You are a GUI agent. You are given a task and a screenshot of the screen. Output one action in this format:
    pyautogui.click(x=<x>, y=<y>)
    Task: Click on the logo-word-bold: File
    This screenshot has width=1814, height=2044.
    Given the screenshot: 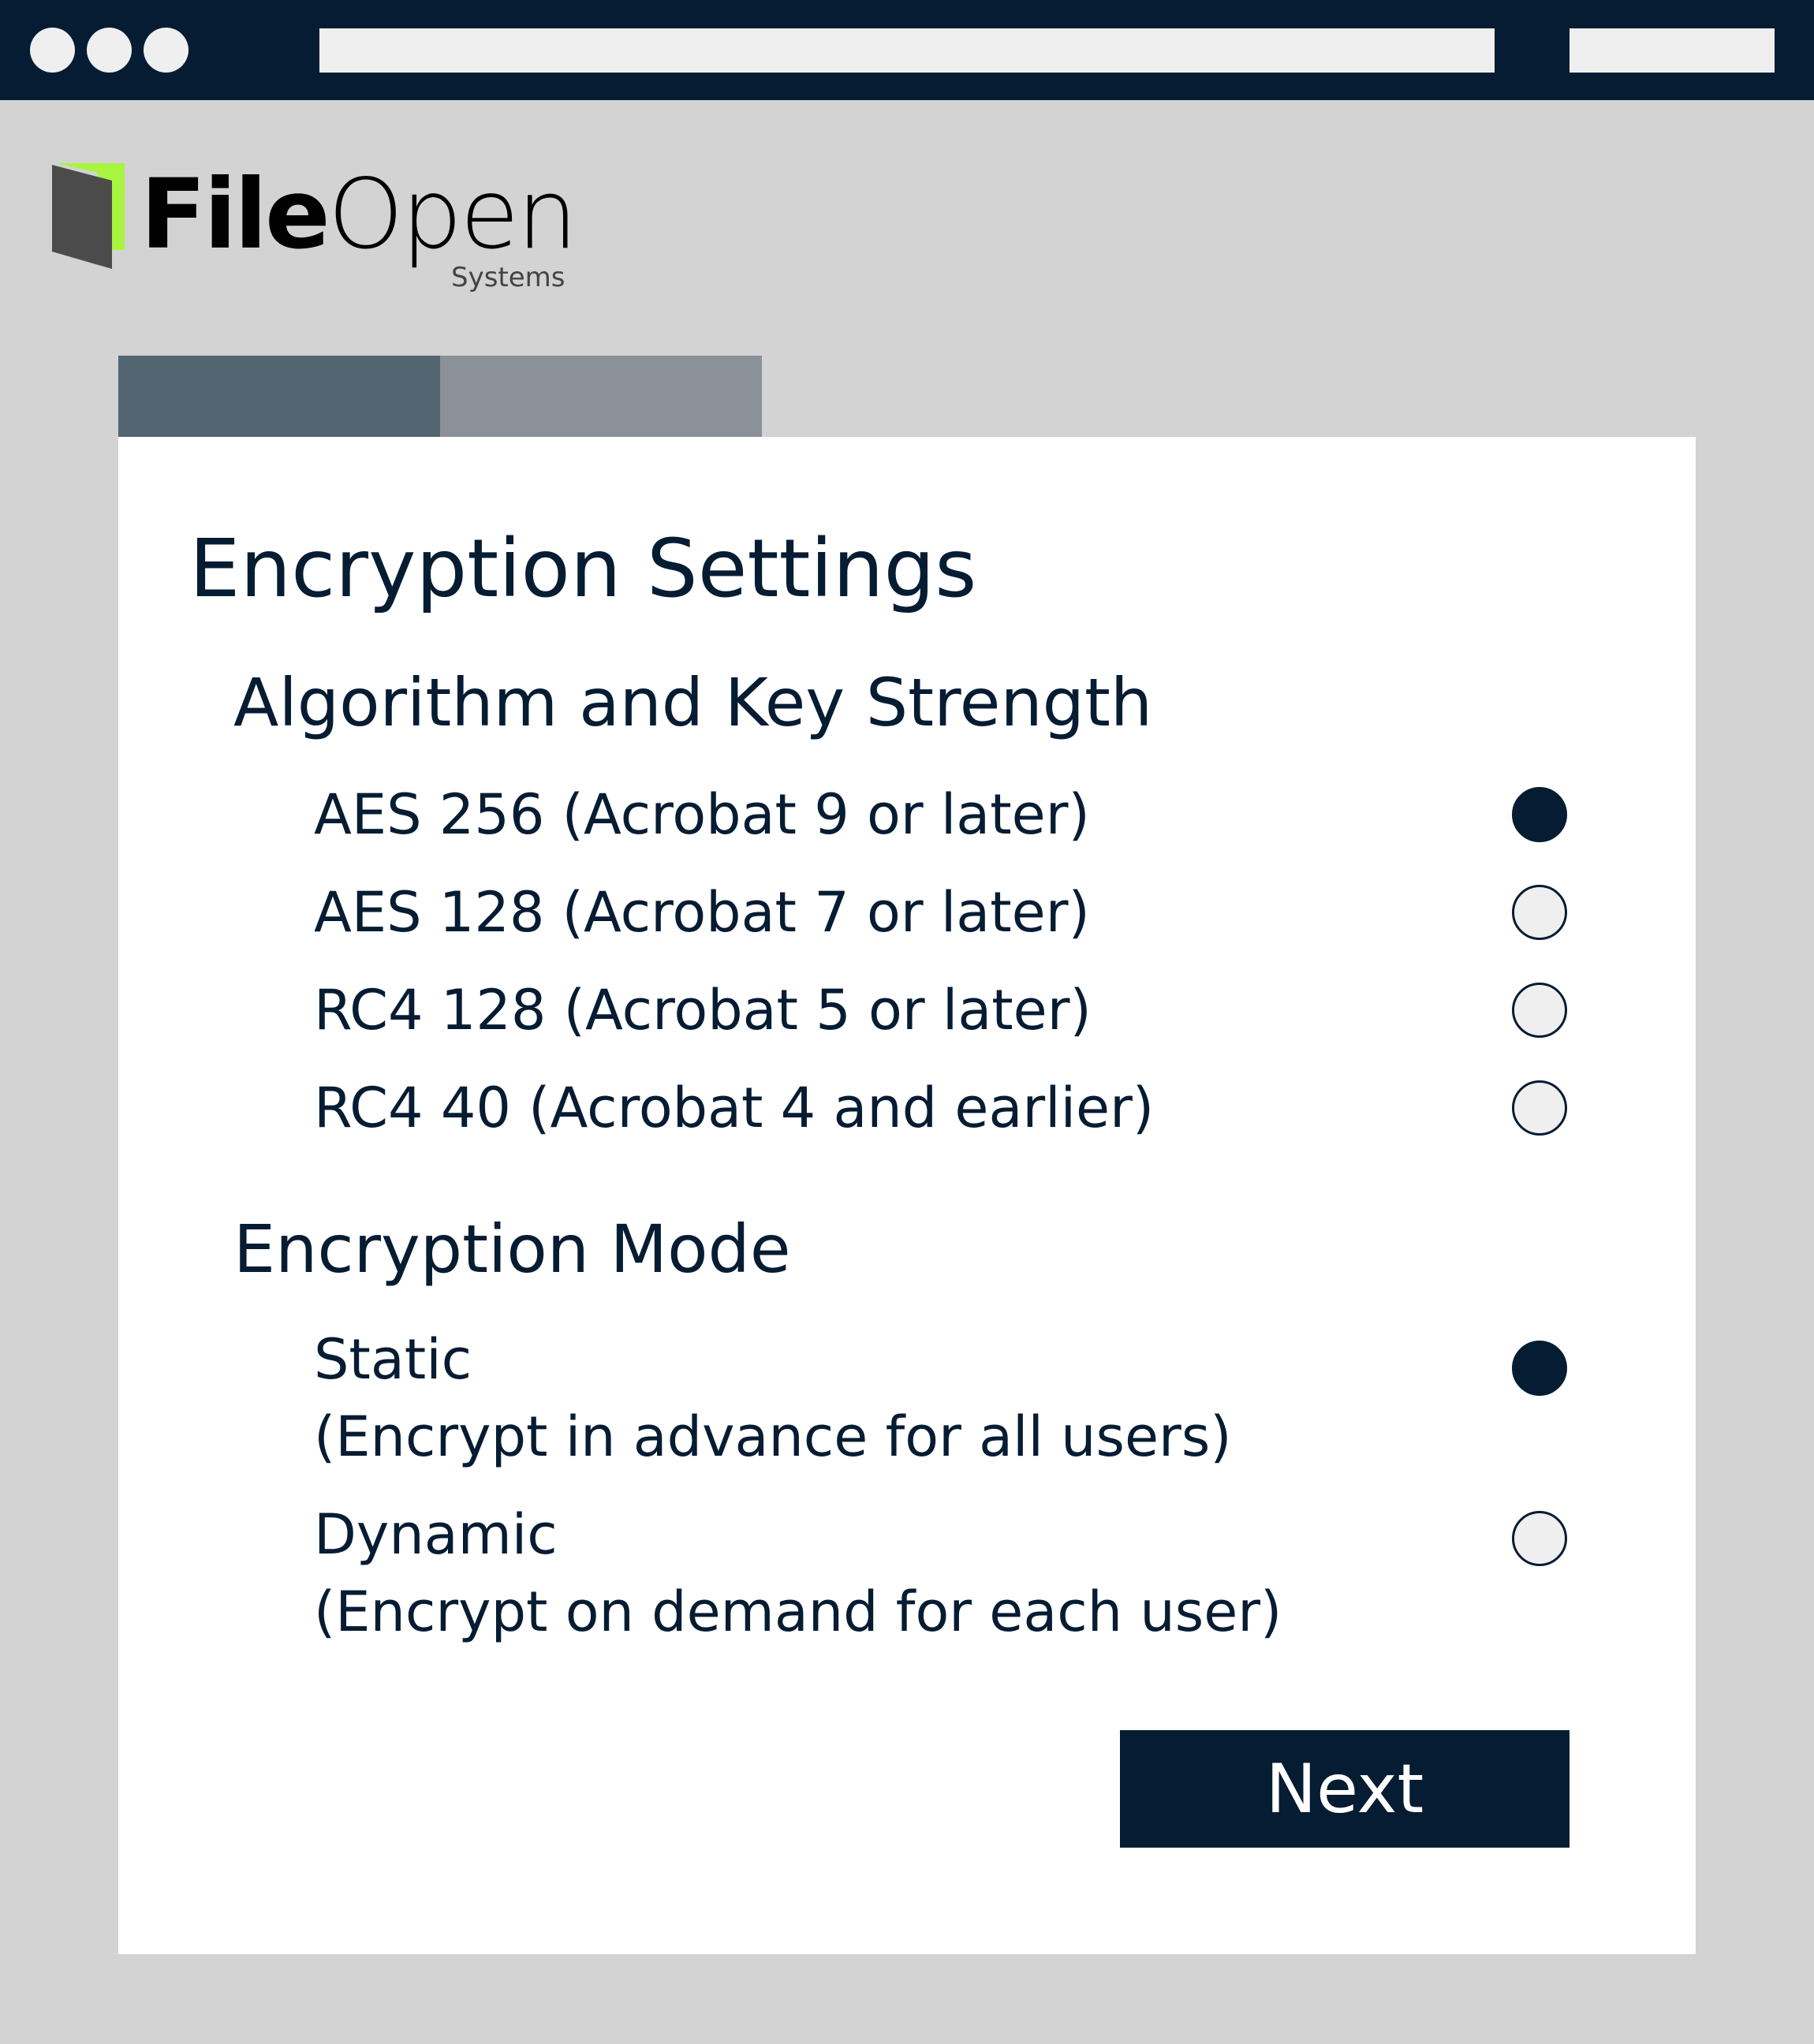 What is the action you would take?
    pyautogui.click(x=235, y=214)
    